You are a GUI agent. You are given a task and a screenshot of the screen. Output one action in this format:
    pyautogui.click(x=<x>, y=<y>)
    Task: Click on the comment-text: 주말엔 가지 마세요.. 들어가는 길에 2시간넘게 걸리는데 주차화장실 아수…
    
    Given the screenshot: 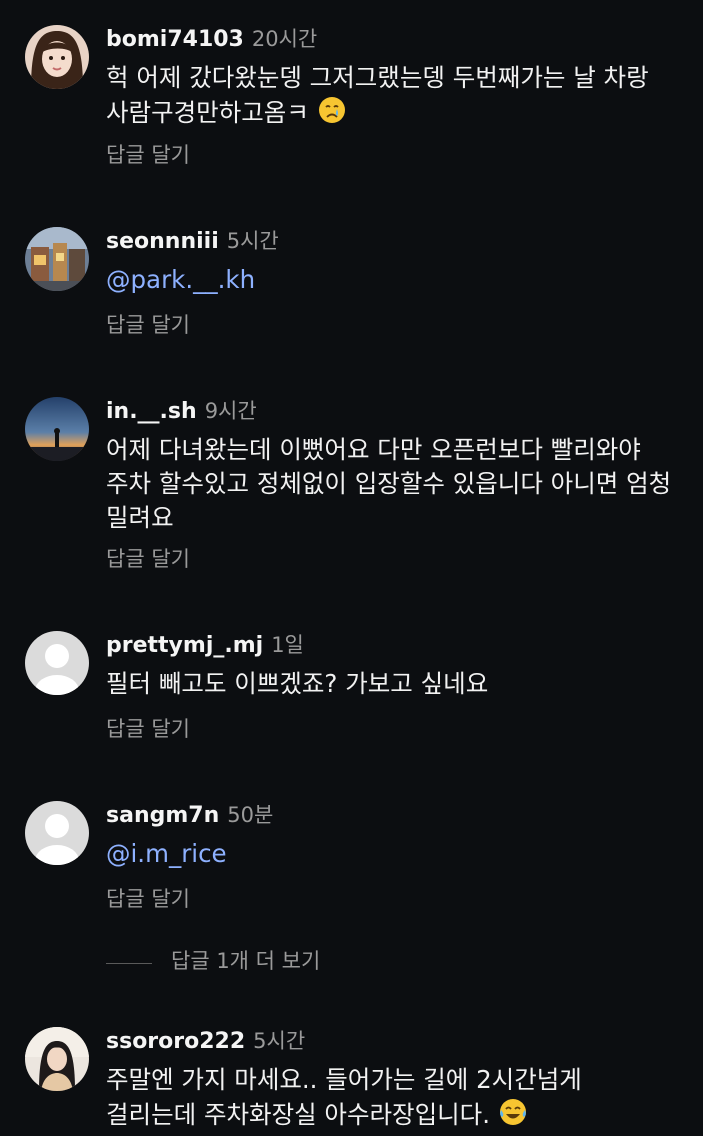 What is the action you would take?
    pyautogui.click(x=391, y=1097)
    